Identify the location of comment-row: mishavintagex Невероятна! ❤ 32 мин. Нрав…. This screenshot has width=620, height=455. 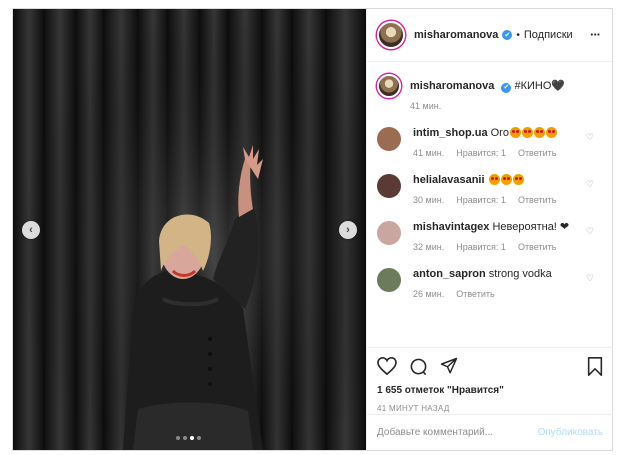
(489, 235).